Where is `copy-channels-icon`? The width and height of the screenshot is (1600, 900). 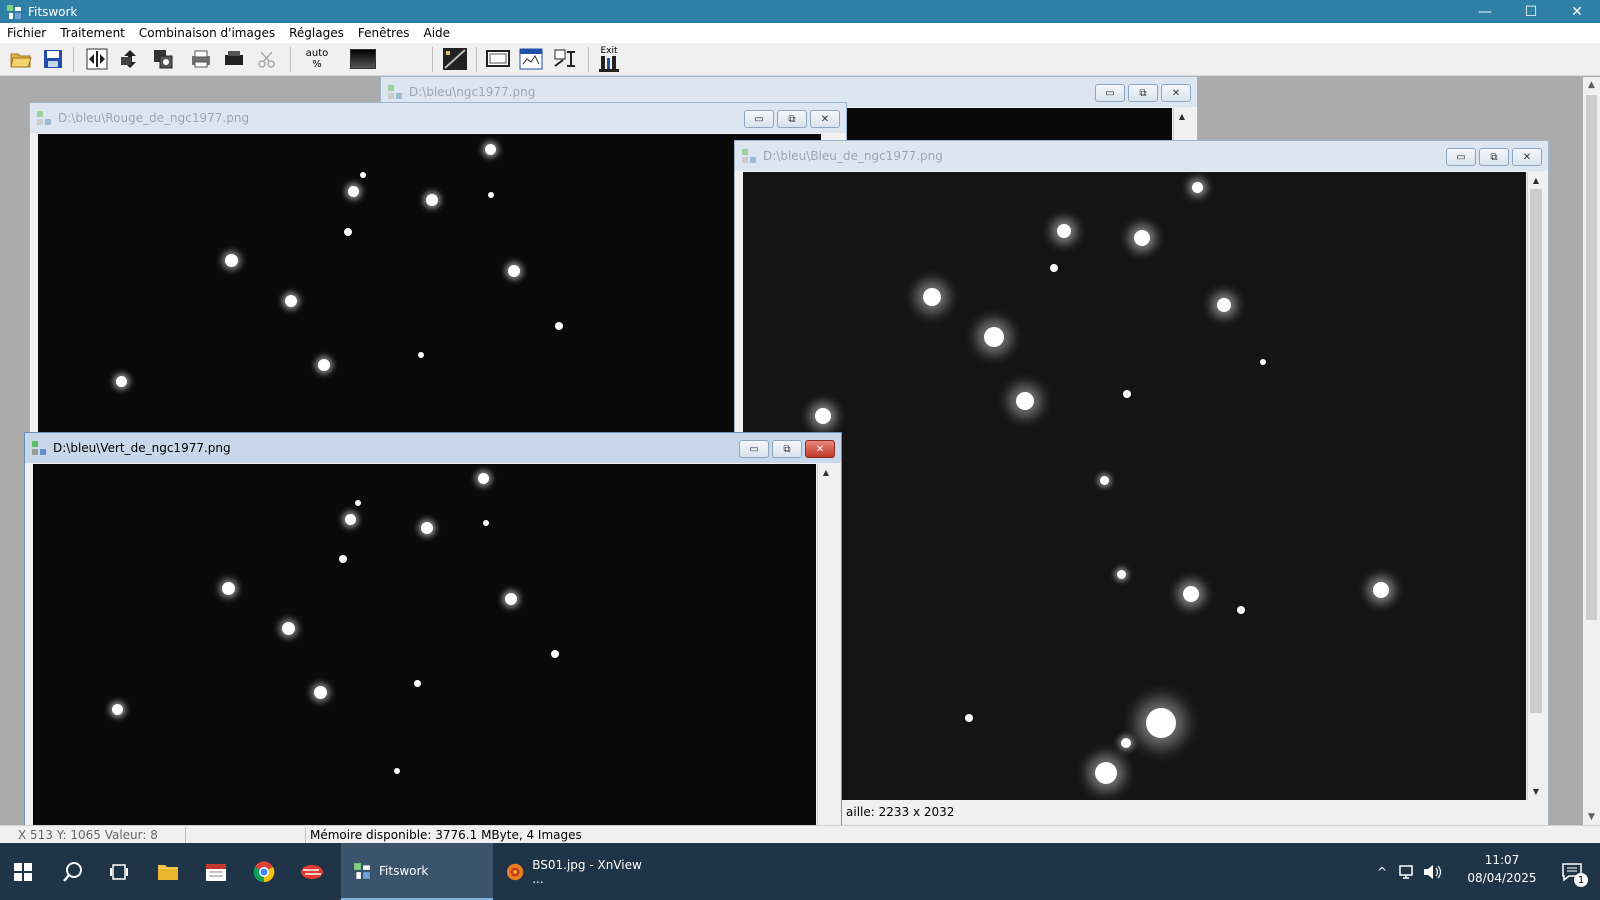 copy-channels-icon is located at coordinates (163, 59).